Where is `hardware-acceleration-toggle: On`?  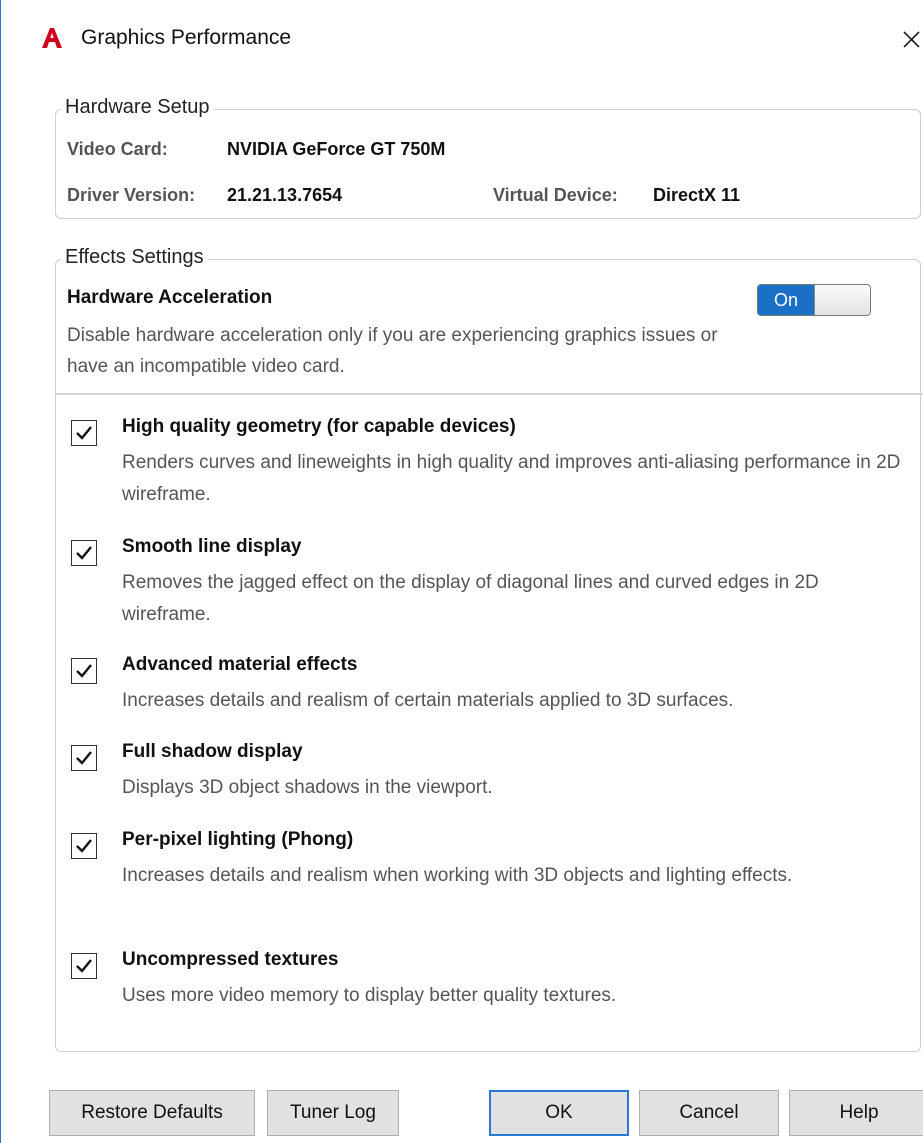
hardware-acceleration-toggle: On is located at coordinates (814, 300).